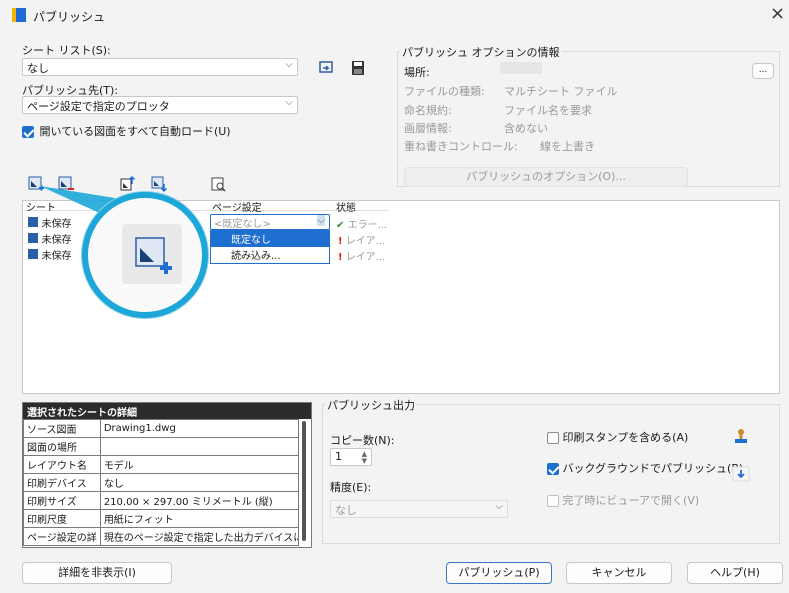  Describe the element at coordinates (62, 428) in the screenshot. I see `detail-label: ソース図面` at that location.